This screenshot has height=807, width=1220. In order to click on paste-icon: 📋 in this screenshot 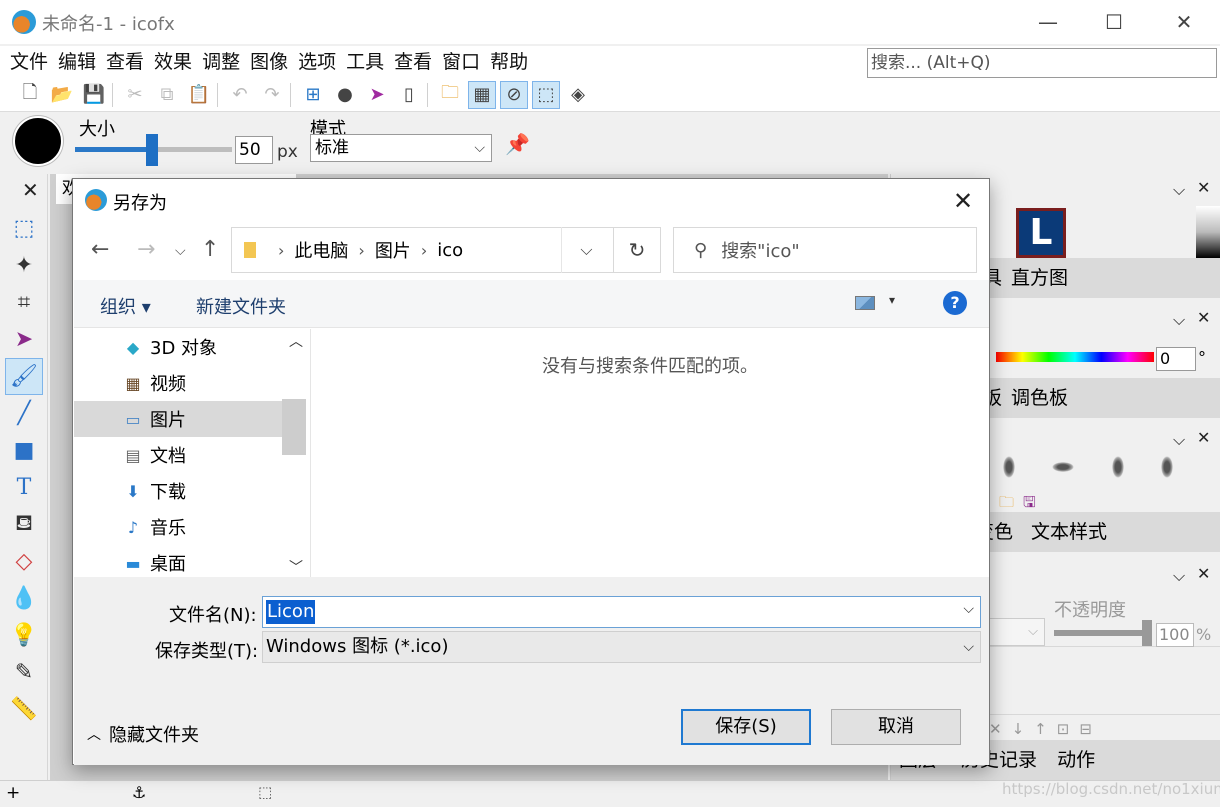, I will do `click(199, 95)`.